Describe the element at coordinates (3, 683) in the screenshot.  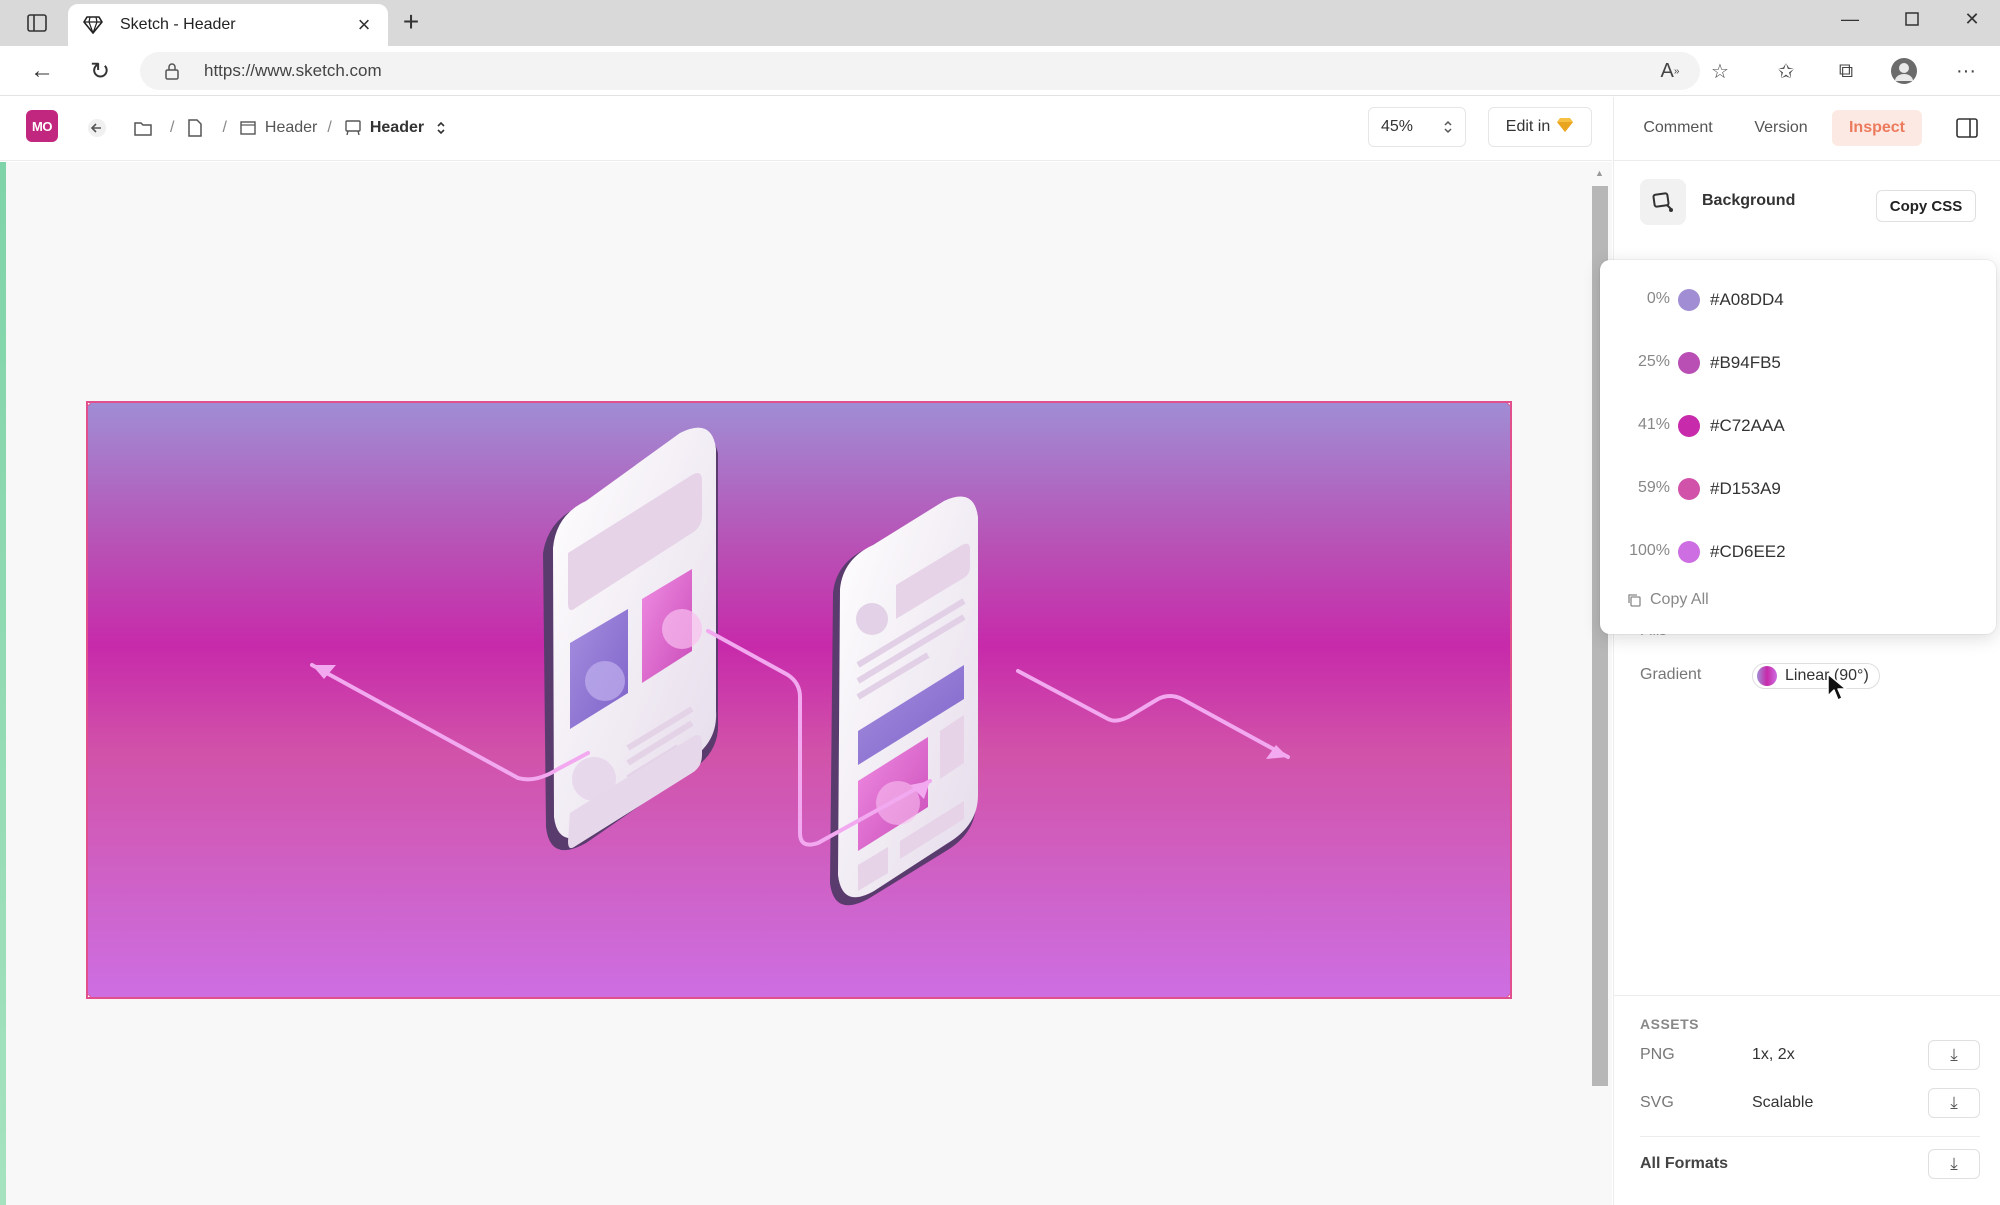
I see `window-edge` at that location.